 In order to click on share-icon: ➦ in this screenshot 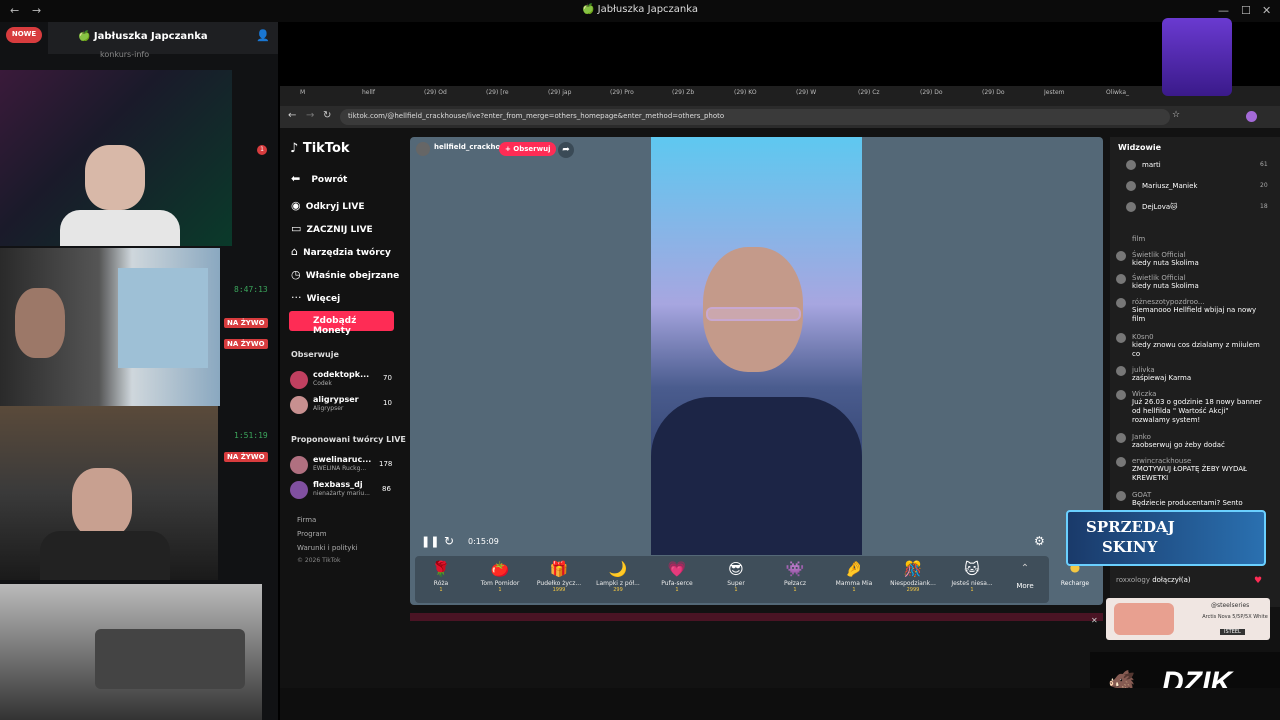, I will do `click(566, 150)`.